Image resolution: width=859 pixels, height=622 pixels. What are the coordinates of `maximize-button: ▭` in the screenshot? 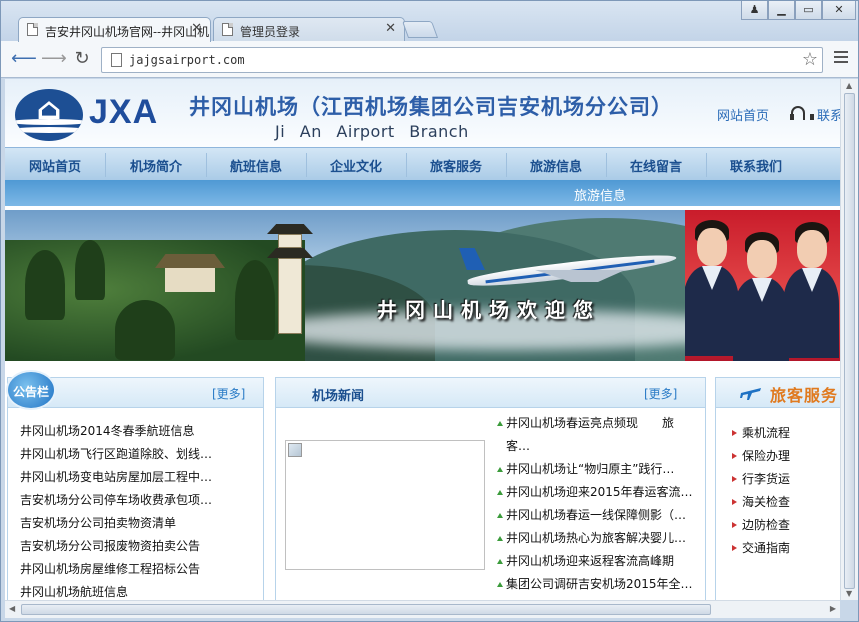 It's located at (808, 10).